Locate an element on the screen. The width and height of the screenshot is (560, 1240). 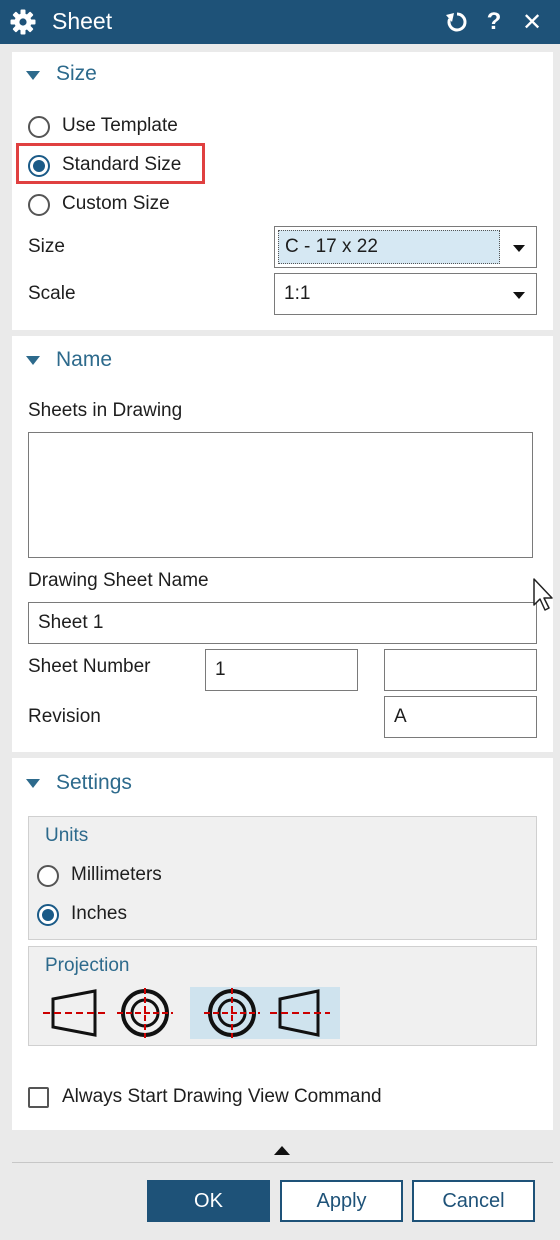
scale-dropdown: 1:1 is located at coordinates (405, 294).